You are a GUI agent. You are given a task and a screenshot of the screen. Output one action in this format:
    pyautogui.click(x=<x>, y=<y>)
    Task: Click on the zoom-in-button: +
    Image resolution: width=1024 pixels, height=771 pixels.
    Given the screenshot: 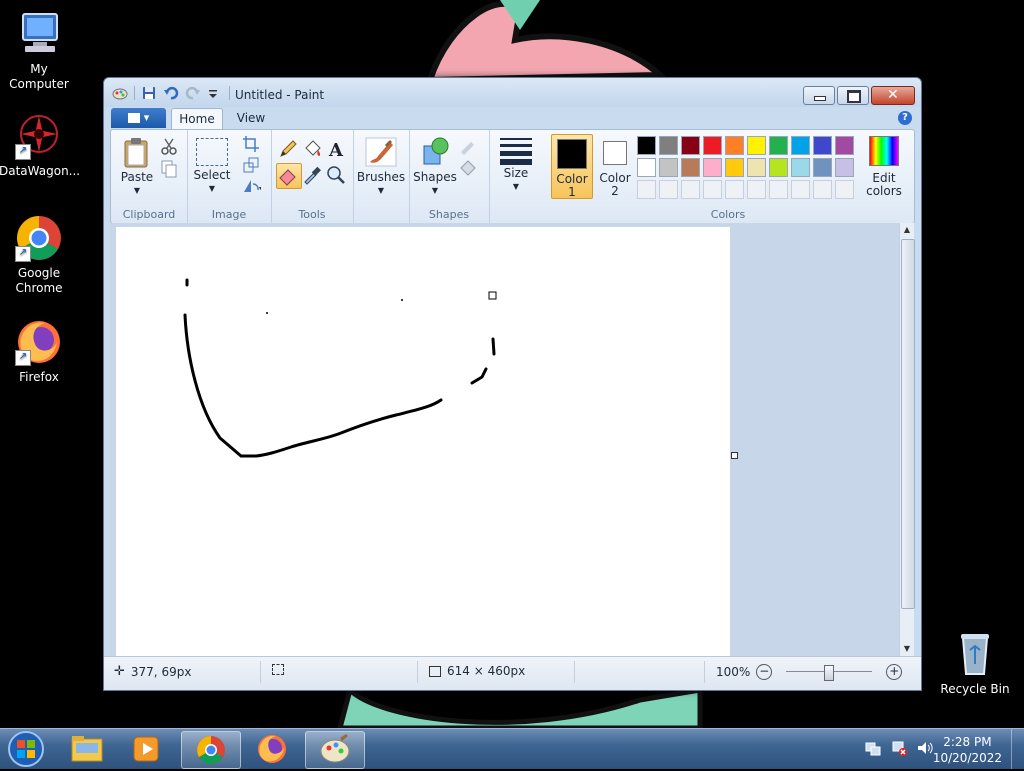 What is the action you would take?
    pyautogui.click(x=894, y=672)
    